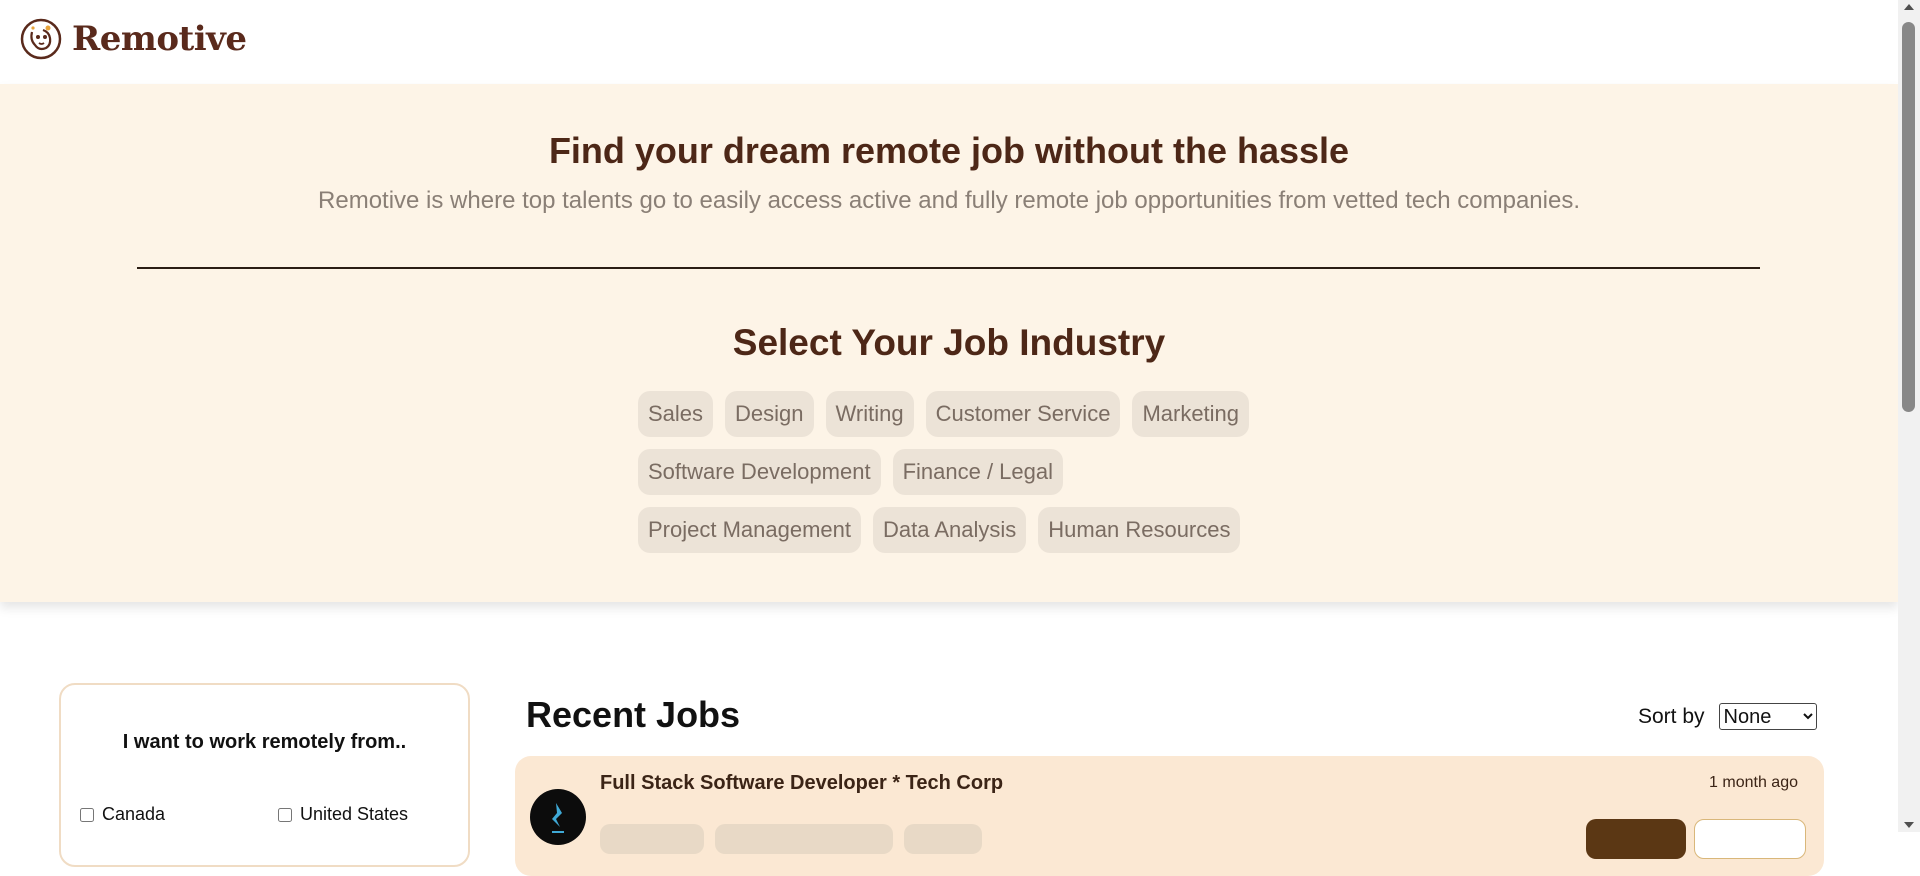  I want to click on industry-chip-marketing: Marketing, so click(1191, 414).